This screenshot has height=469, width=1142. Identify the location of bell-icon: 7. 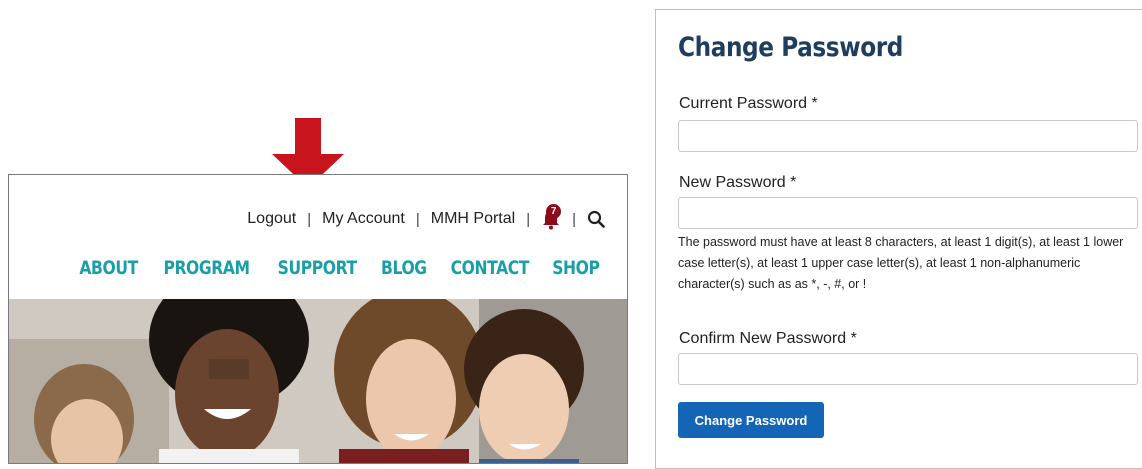
(551, 217).